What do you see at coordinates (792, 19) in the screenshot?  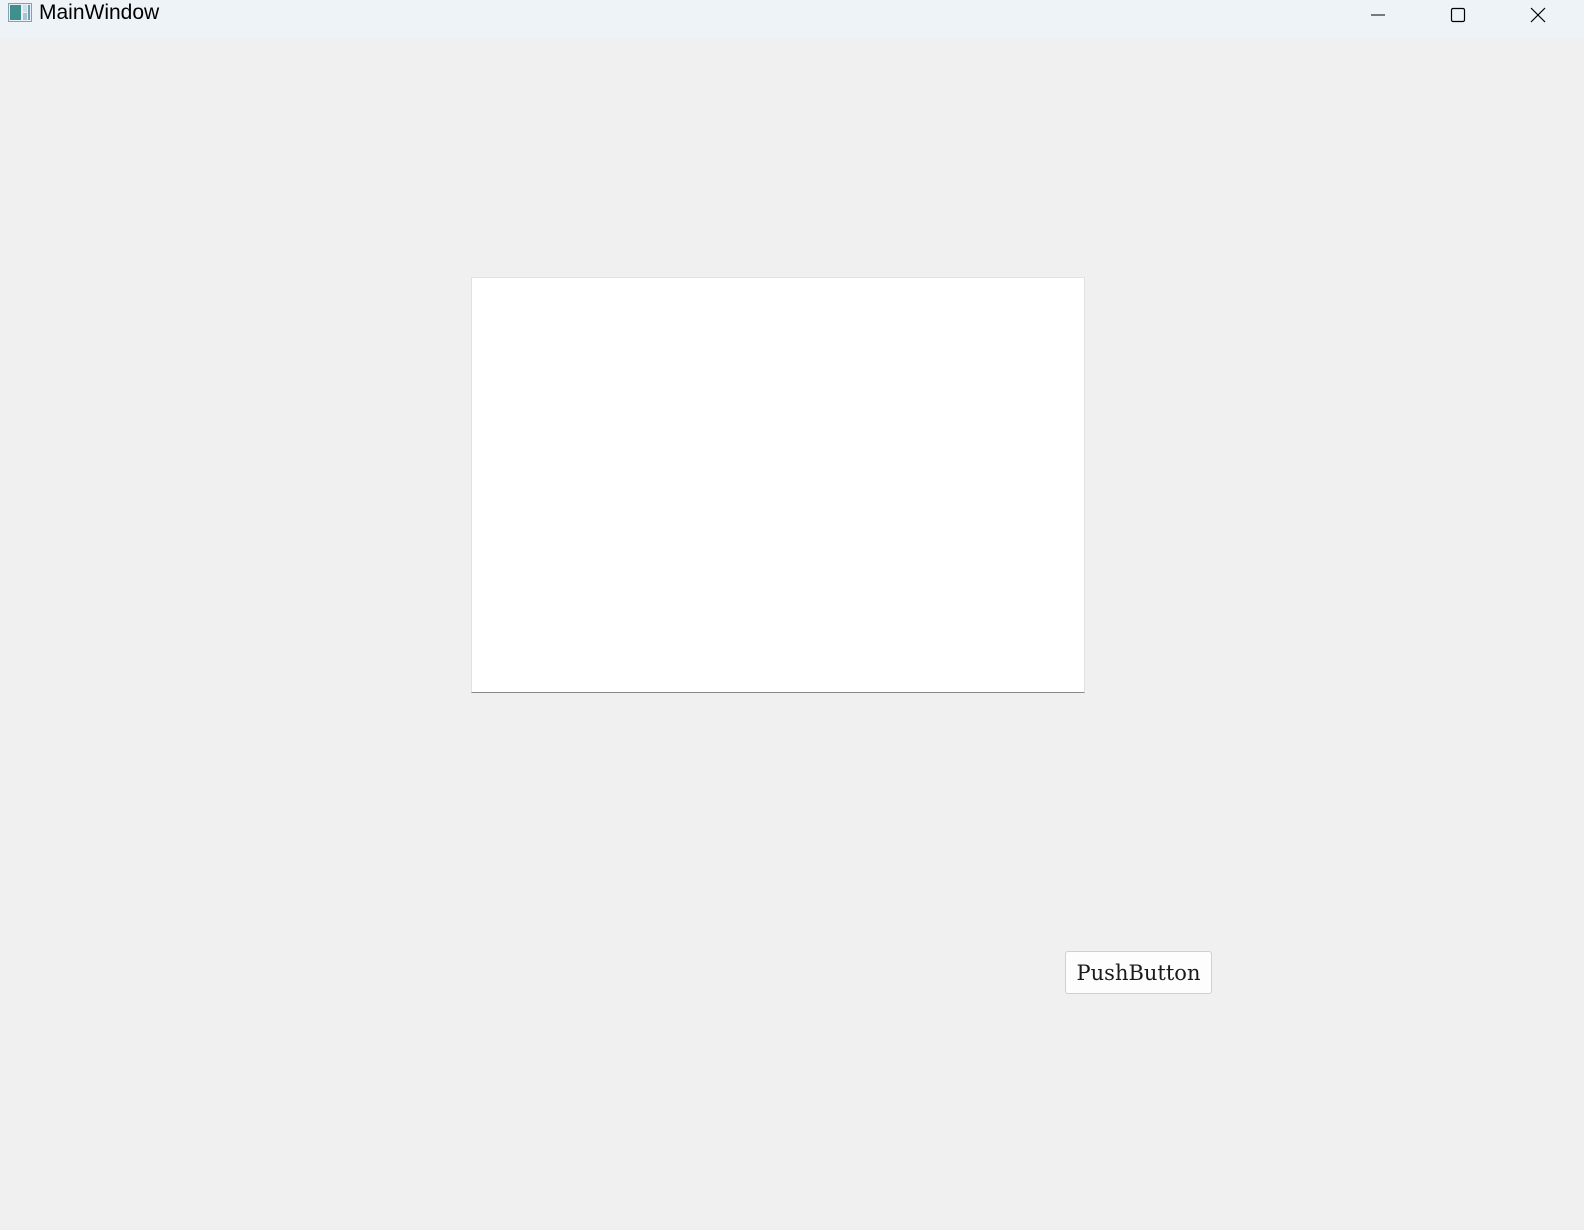 I see `title-bar: MainWindow` at bounding box center [792, 19].